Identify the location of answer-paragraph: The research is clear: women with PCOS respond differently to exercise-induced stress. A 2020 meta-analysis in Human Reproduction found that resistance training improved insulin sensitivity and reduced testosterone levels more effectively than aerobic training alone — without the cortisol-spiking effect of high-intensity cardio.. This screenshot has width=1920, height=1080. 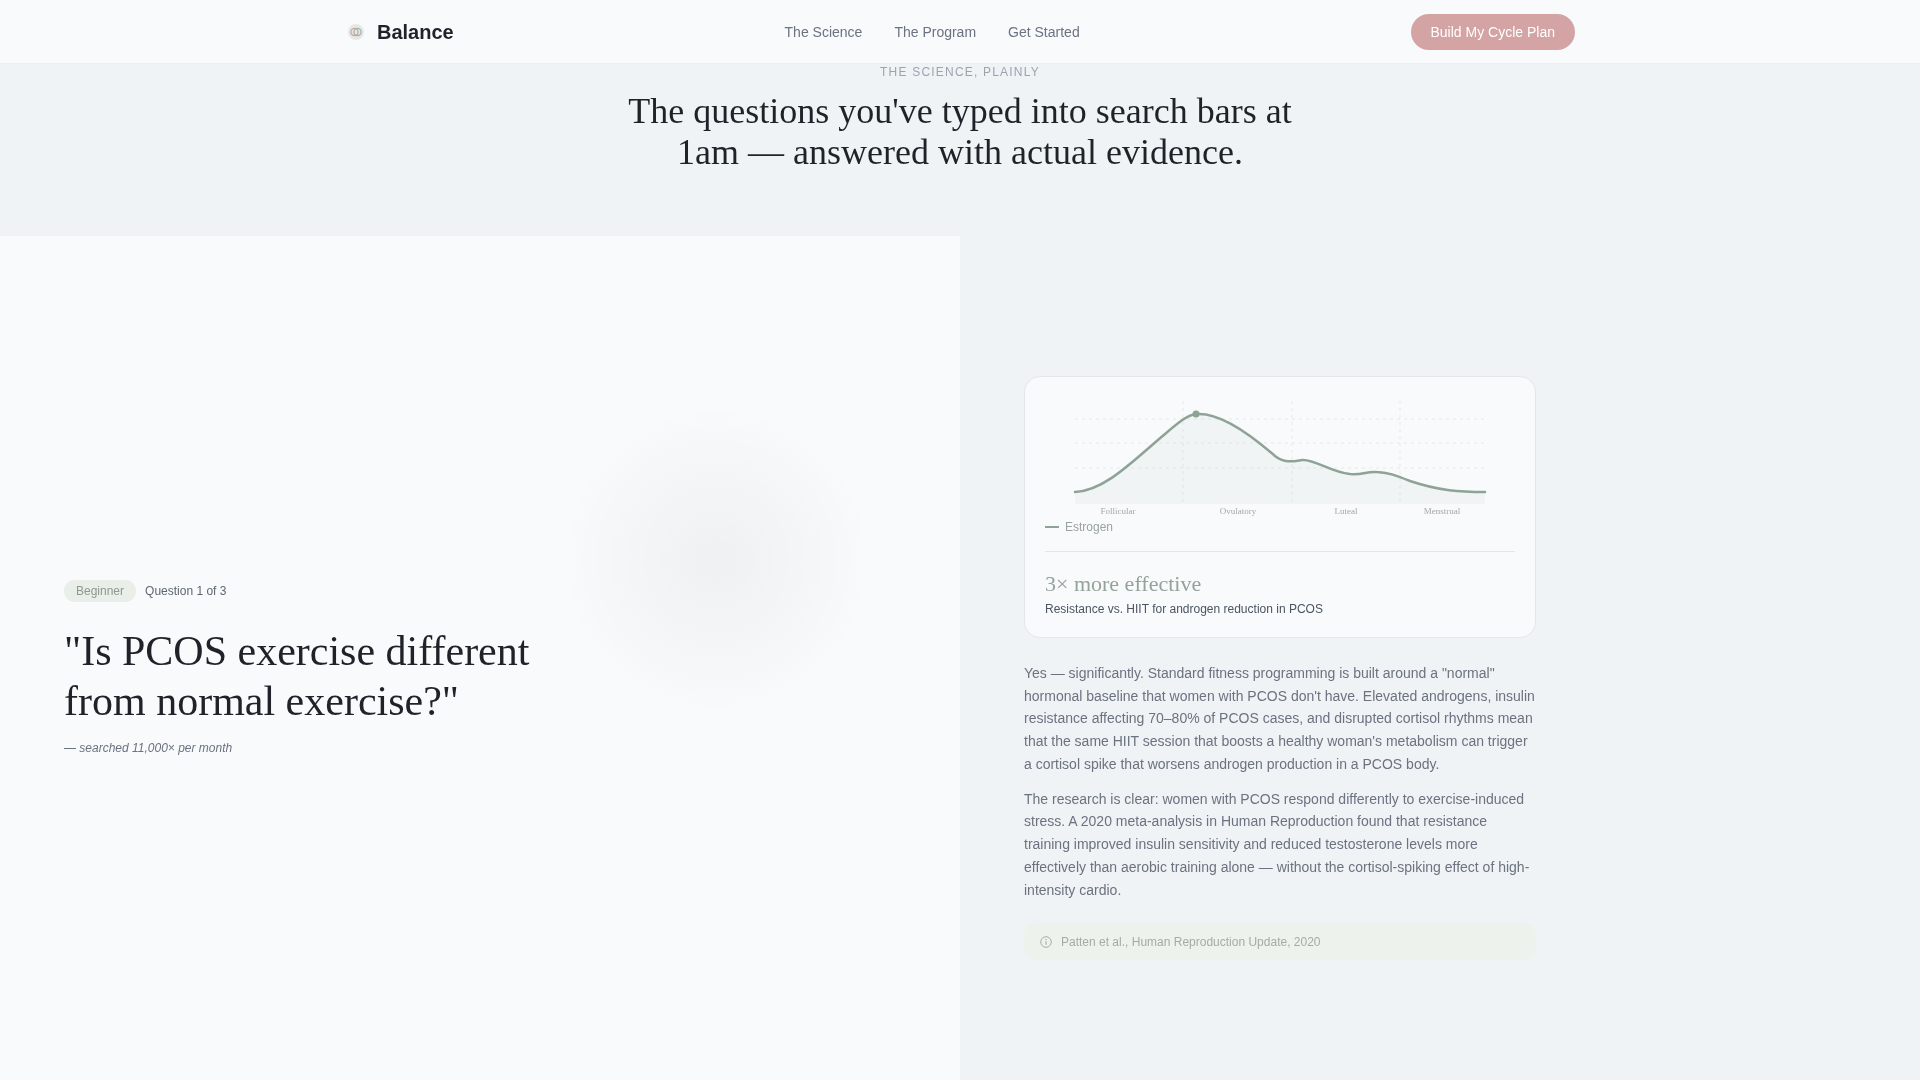
(1277, 844).